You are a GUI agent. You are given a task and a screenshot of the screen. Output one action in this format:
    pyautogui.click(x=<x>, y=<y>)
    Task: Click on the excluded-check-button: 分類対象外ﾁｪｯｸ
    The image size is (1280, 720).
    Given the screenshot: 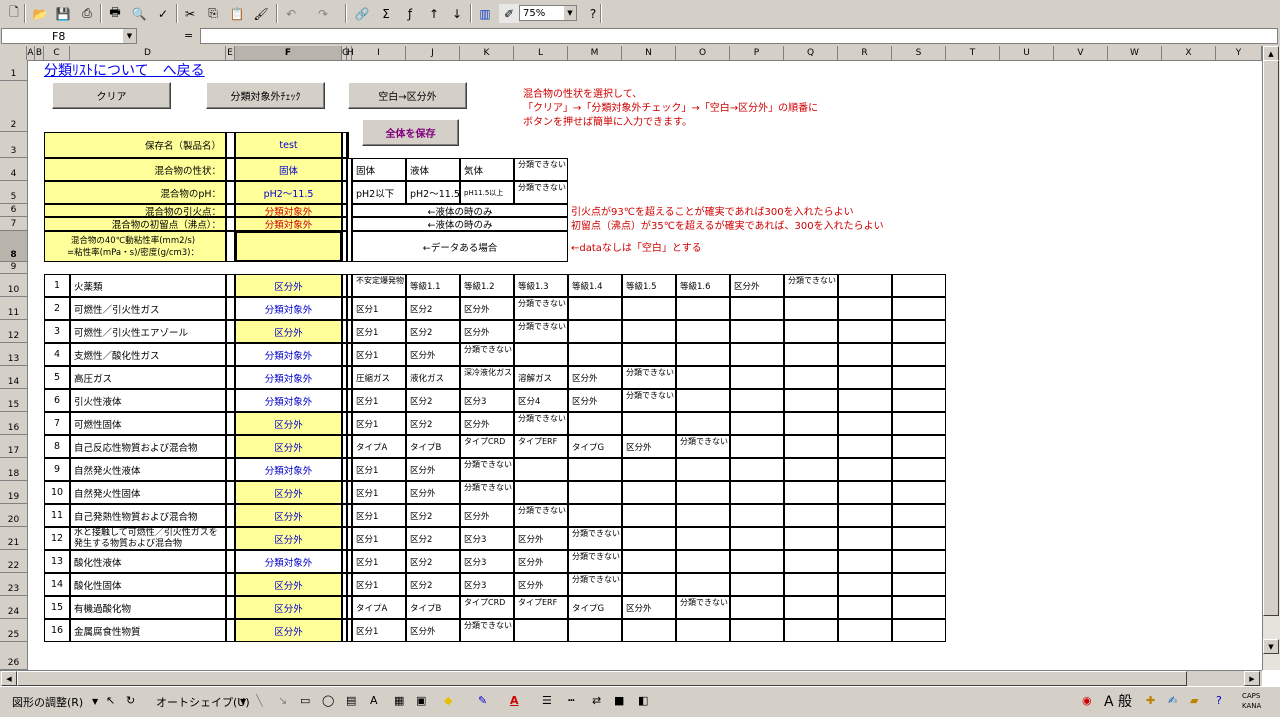 What is the action you would take?
    pyautogui.click(x=265, y=95)
    